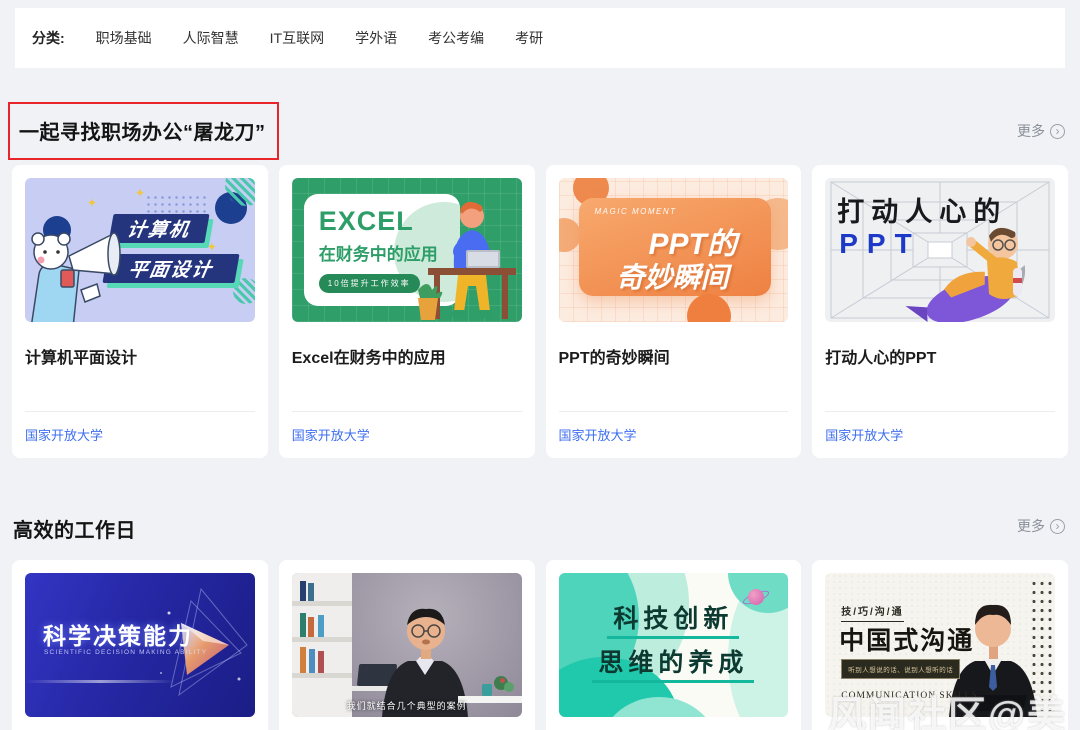 Image resolution: width=1080 pixels, height=730 pixels. Describe the element at coordinates (672, 277) in the screenshot. I see `thumb-line2: 奇妙瞬间` at that location.